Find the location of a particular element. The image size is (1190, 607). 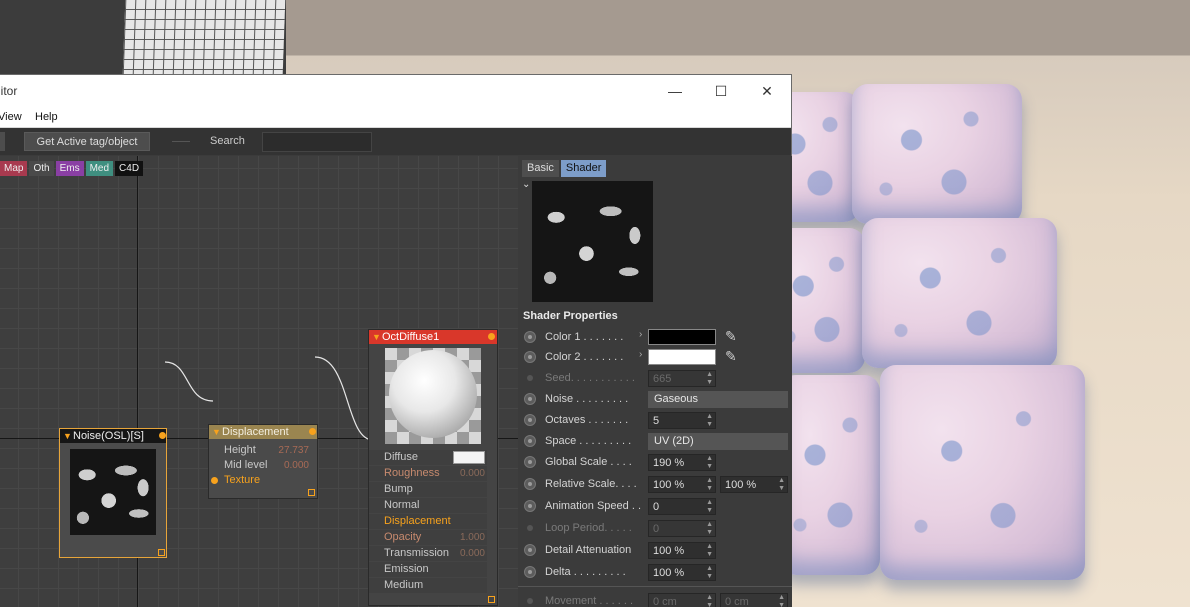

get-active-tag-button: Get Active tag/object is located at coordinates (87, 141).